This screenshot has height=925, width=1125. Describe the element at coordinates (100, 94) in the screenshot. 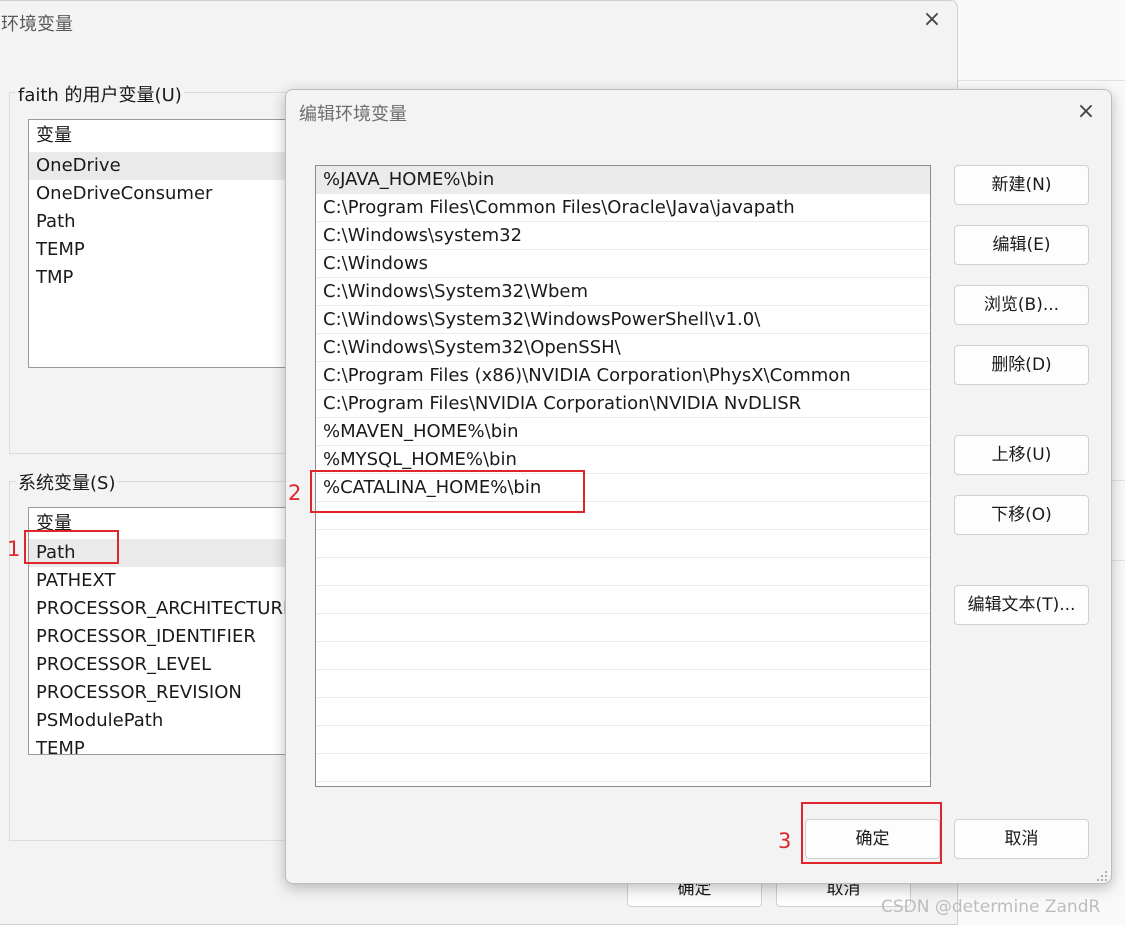

I see `user-vars-group-label: faith 的用户变量(U)` at that location.